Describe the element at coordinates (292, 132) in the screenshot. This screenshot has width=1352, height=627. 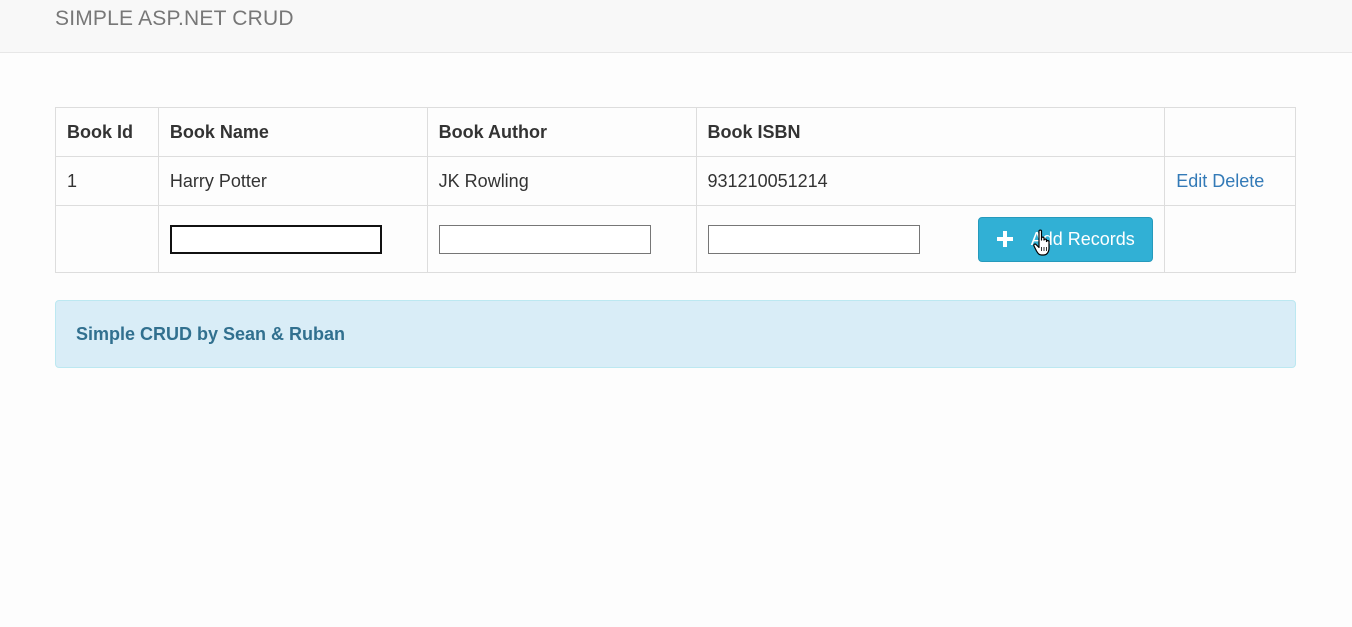
I see `header-book-name: Book Name` at that location.